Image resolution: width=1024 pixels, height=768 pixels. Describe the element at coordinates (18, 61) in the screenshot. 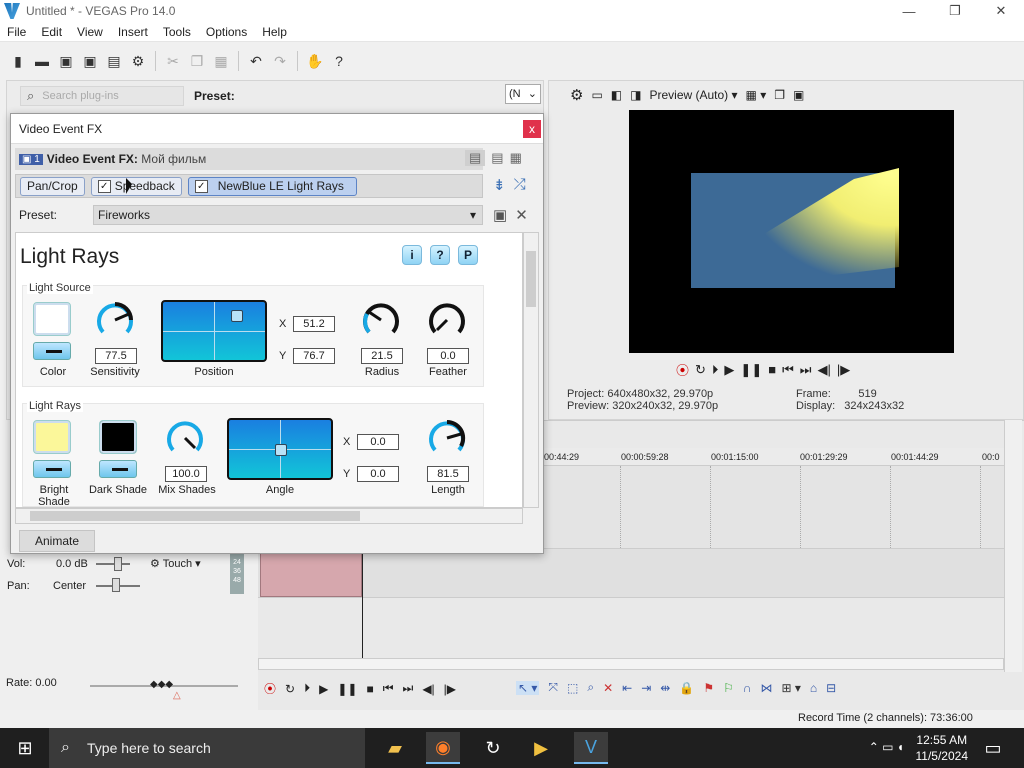

I see `new-icon: ▮` at that location.